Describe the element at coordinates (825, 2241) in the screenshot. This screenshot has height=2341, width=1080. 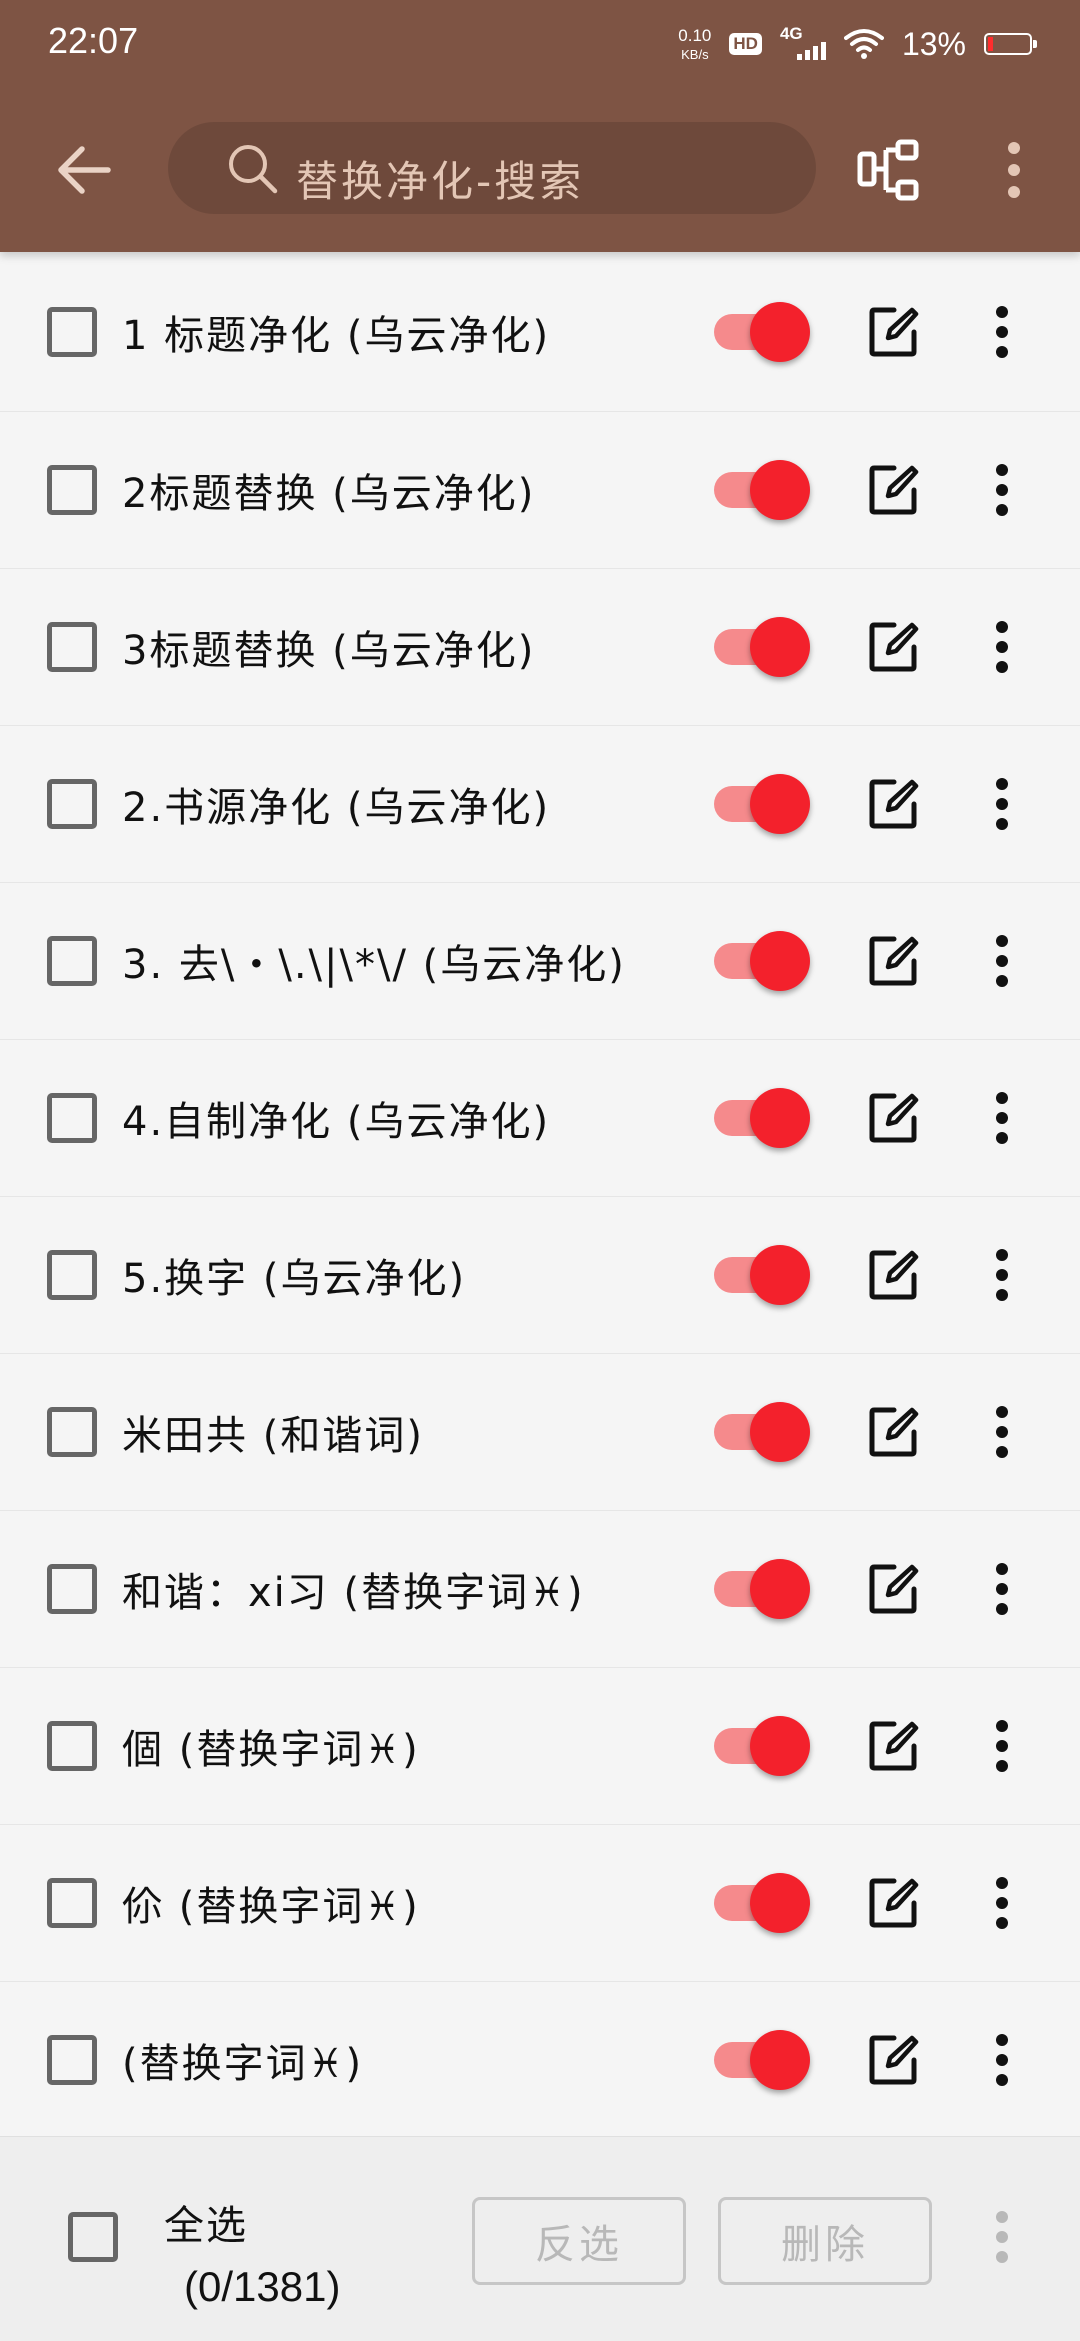
I see `delete-button: 删除` at that location.